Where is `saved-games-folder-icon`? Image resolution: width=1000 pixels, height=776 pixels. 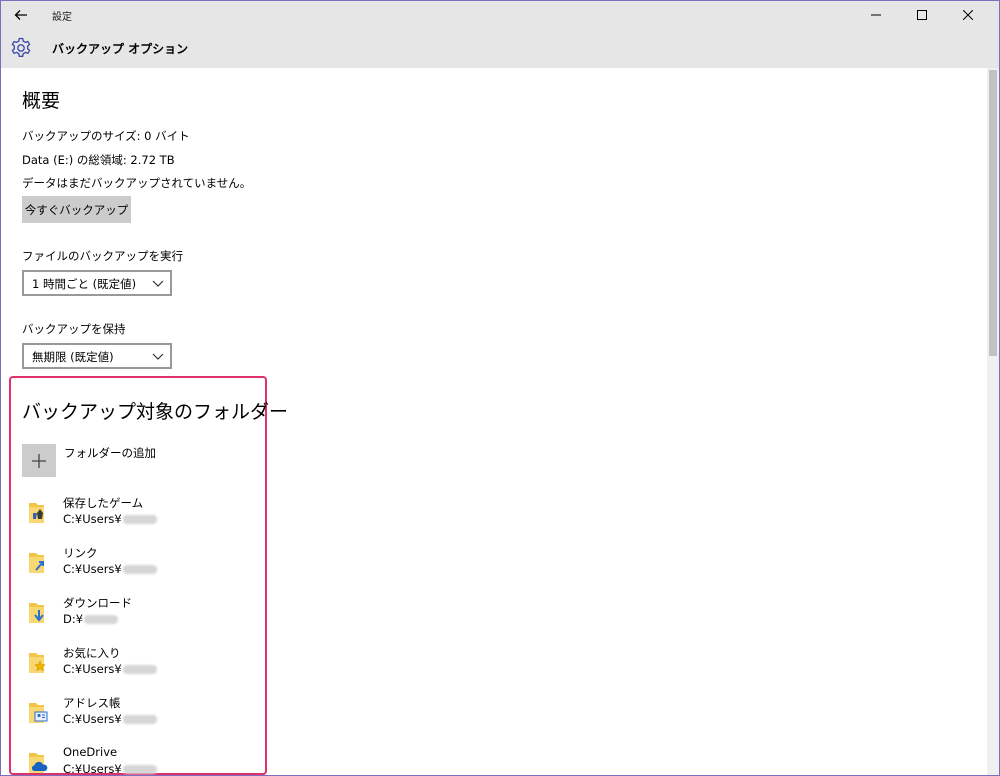 saved-games-folder-icon is located at coordinates (36, 513).